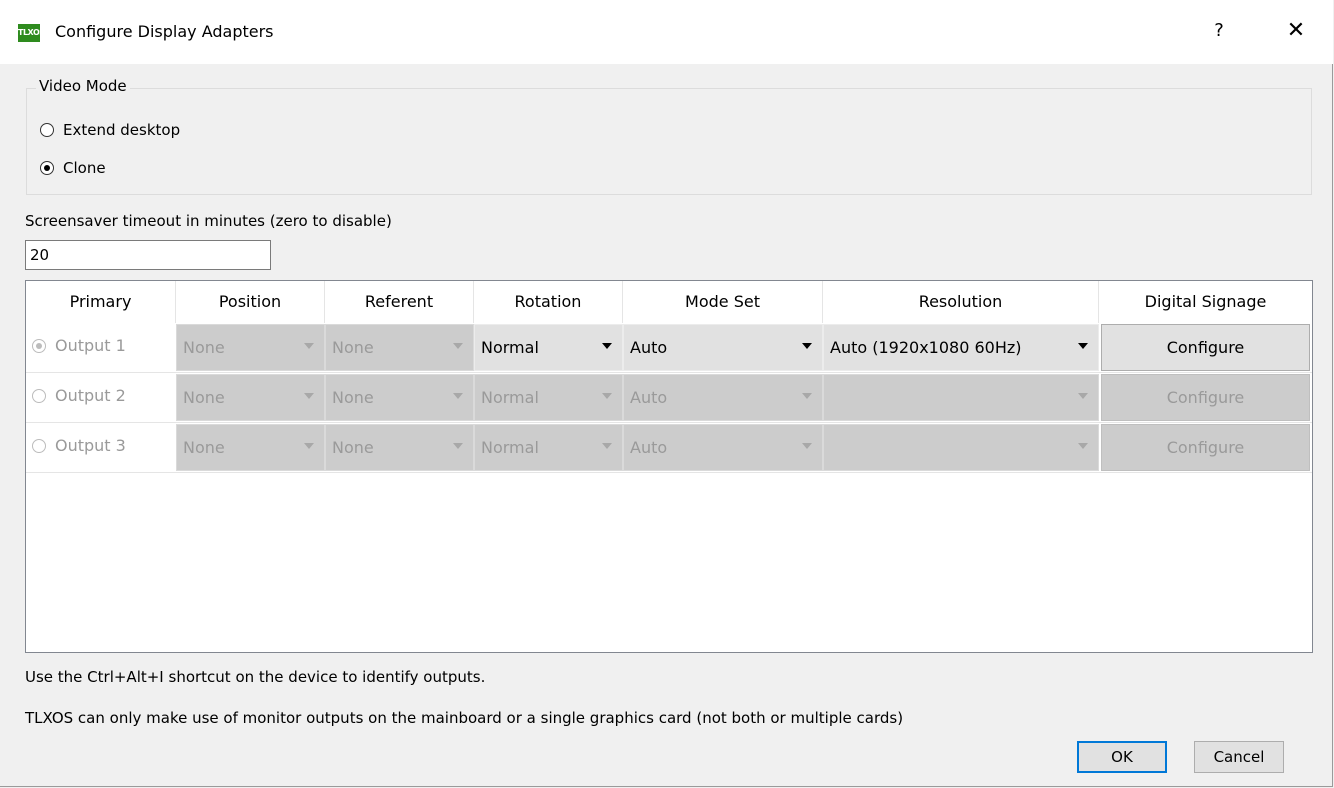 The width and height of the screenshot is (1334, 788). I want to click on help-button: ?, so click(1219, 30).